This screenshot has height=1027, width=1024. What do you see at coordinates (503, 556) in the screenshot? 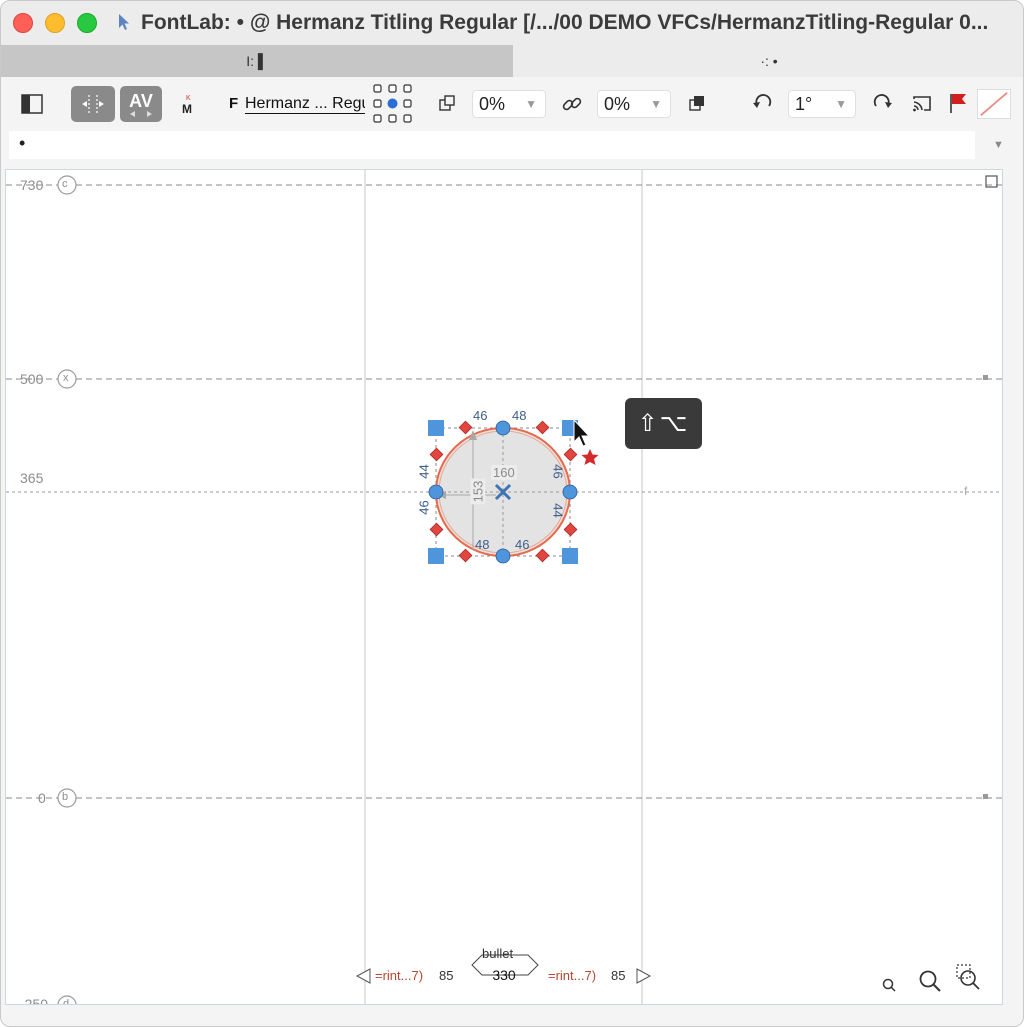
I see `node-bottom` at bounding box center [503, 556].